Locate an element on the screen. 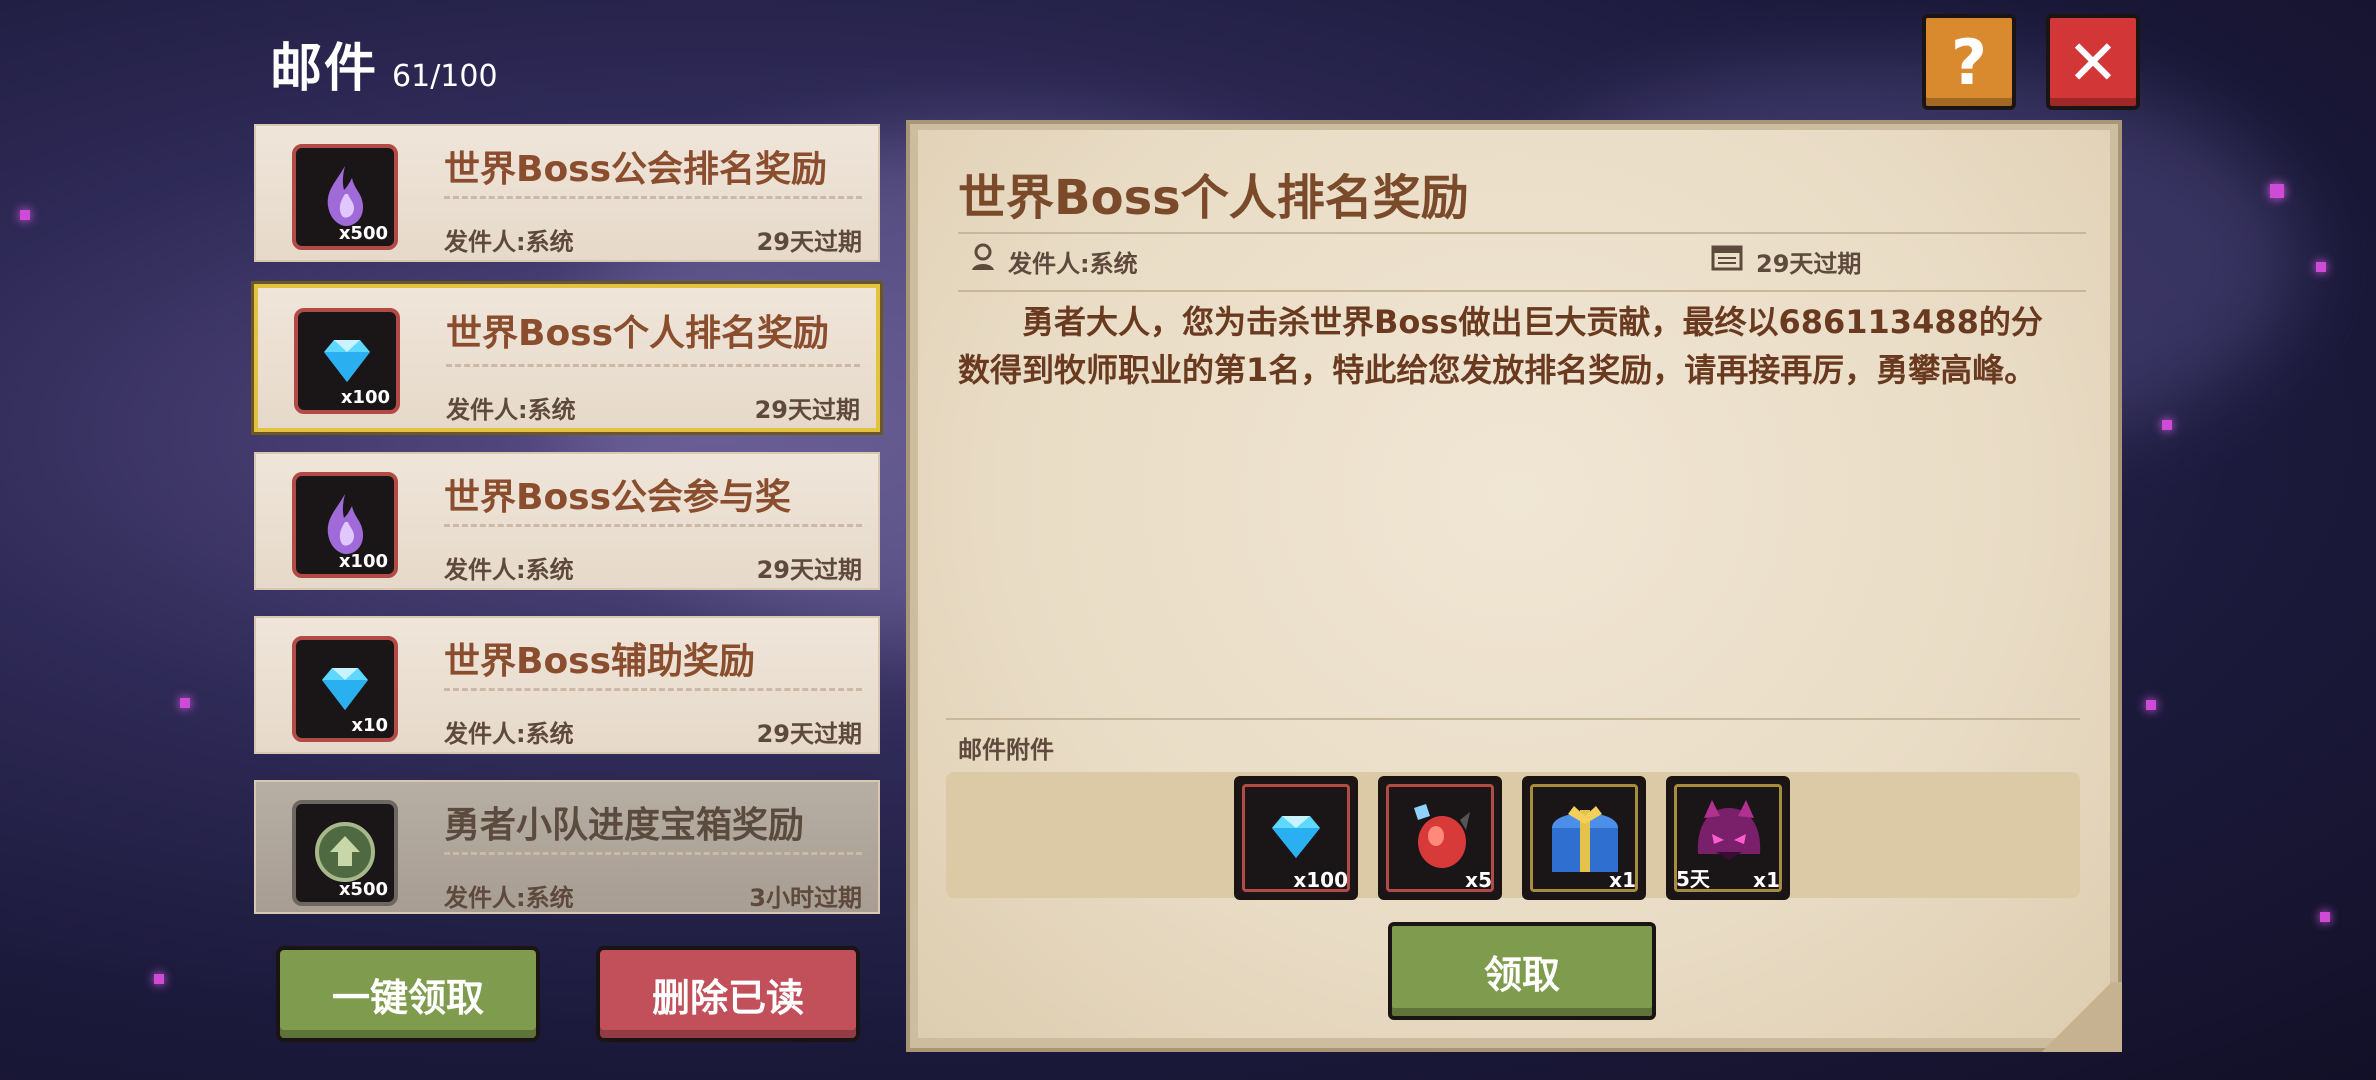 The width and height of the screenshot is (2376, 1080). delete-read-button: 删除已读 is located at coordinates (728, 994).